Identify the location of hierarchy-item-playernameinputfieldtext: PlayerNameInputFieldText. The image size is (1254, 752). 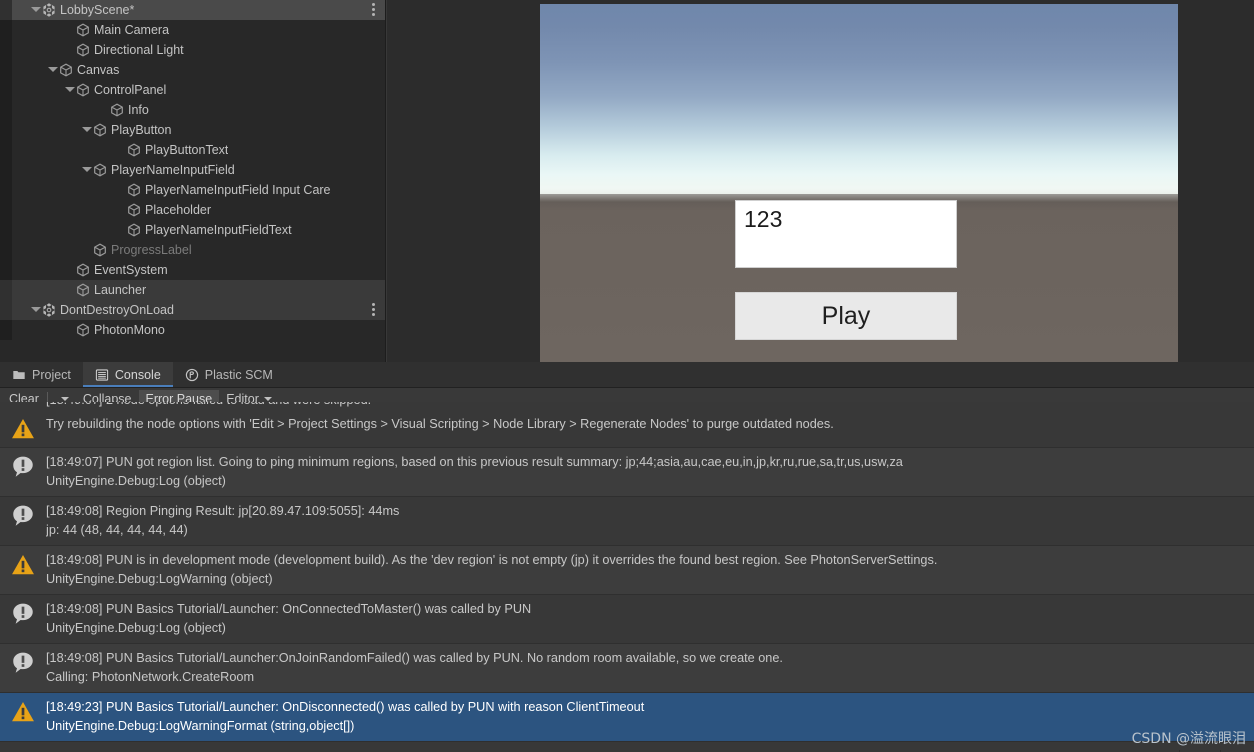
(192, 230).